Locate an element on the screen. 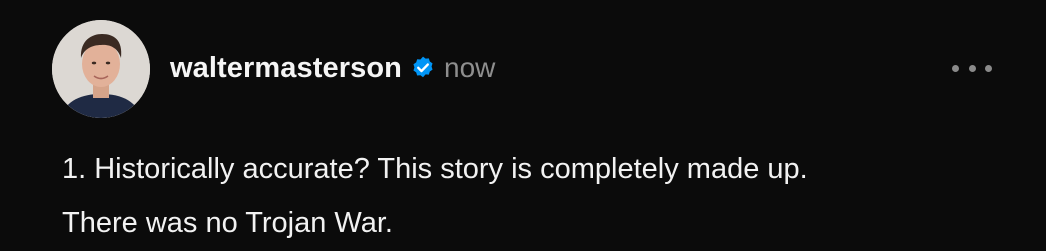 Image resolution: width=1046 pixels, height=251 pixels. username: waltermasterson is located at coordinates (286, 68).